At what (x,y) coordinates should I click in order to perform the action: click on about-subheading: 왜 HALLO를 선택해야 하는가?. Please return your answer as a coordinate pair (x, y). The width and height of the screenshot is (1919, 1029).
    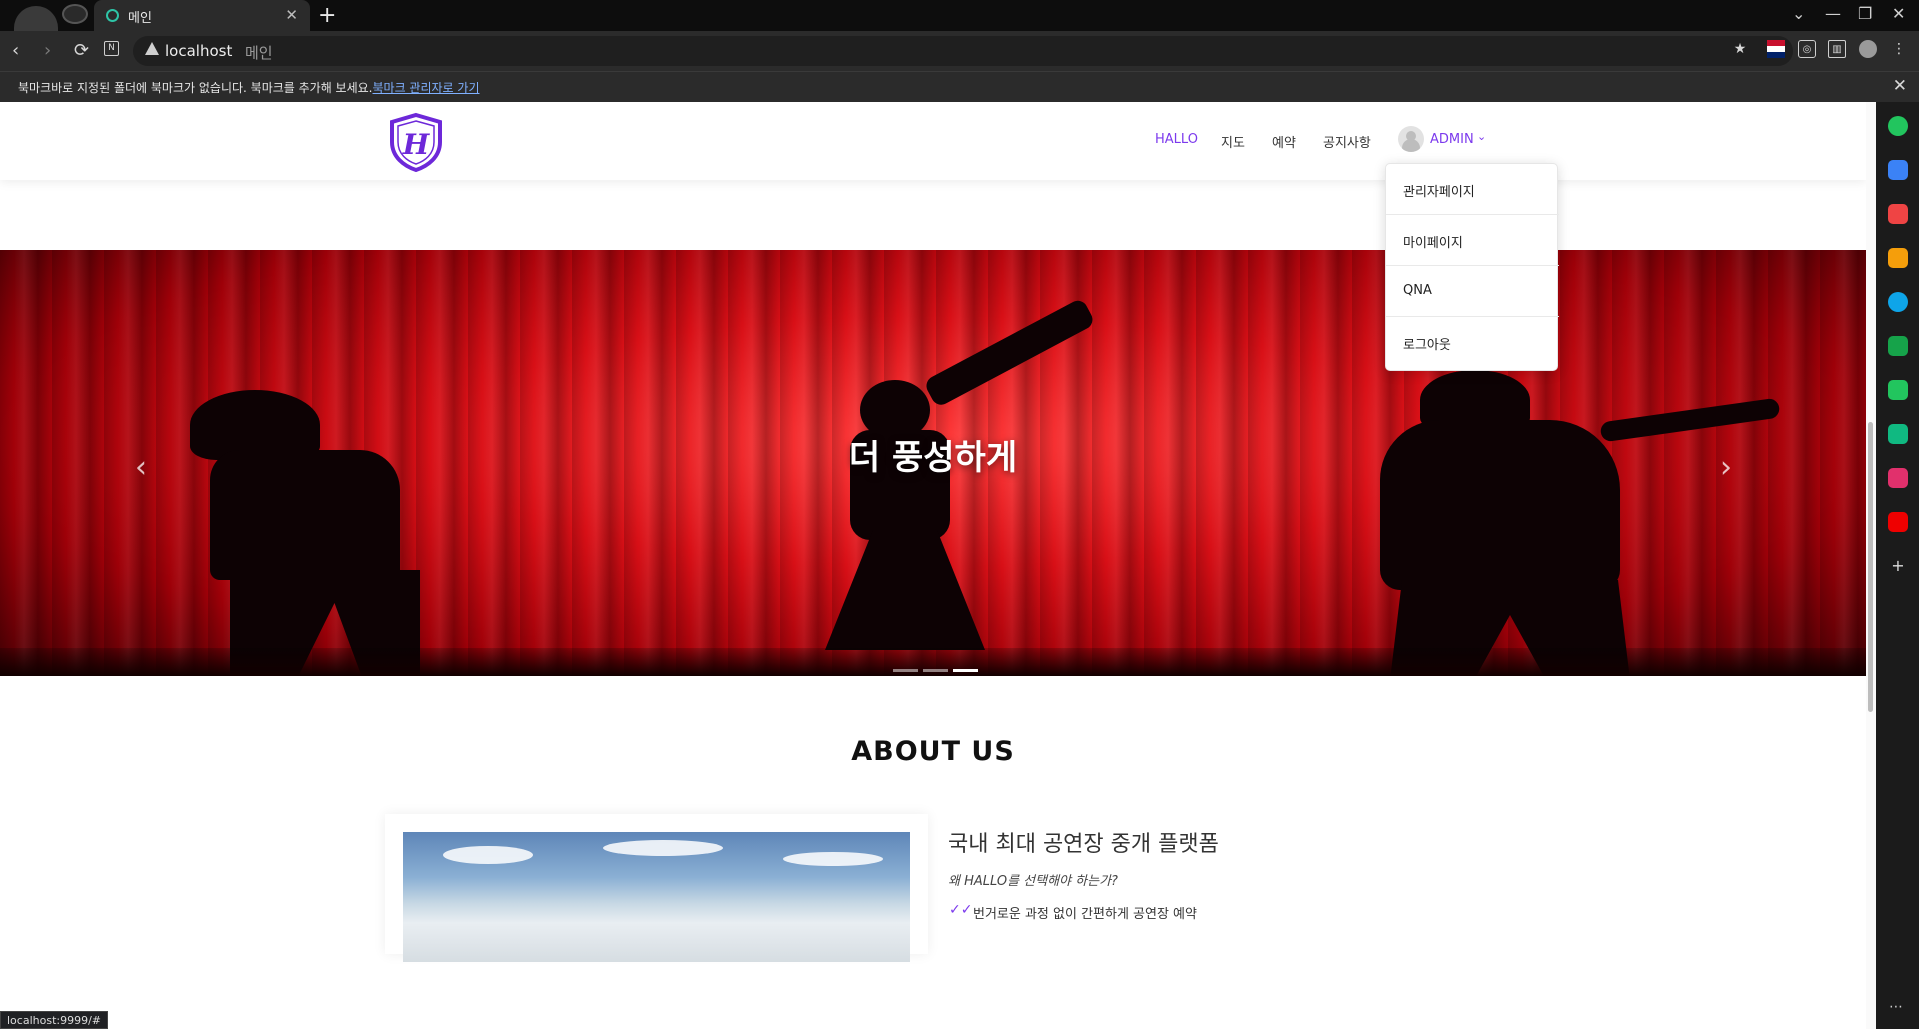
    Looking at the image, I should click on (1033, 881).